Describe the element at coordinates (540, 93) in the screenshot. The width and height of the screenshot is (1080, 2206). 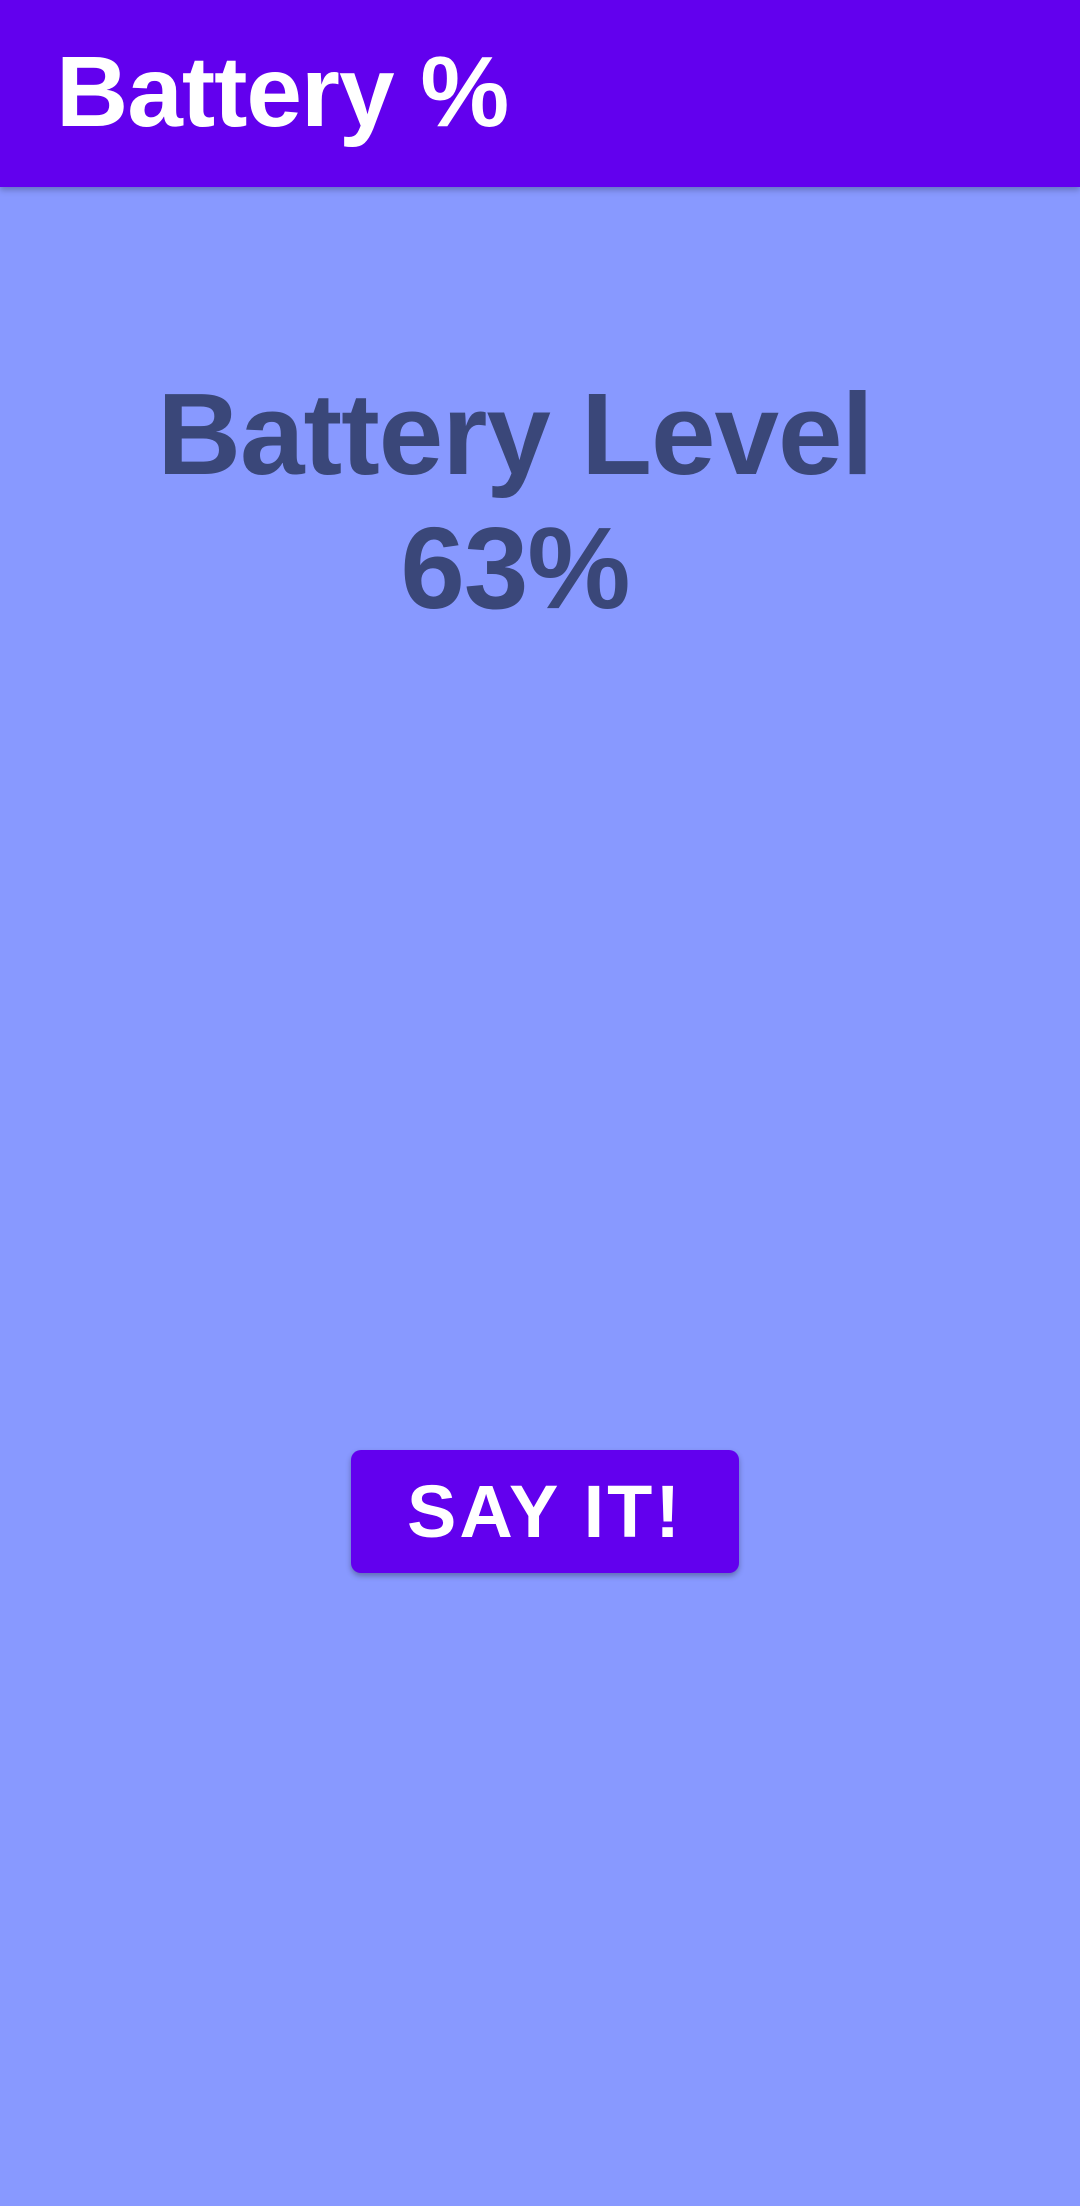
I see `app-bar: Battery %` at that location.